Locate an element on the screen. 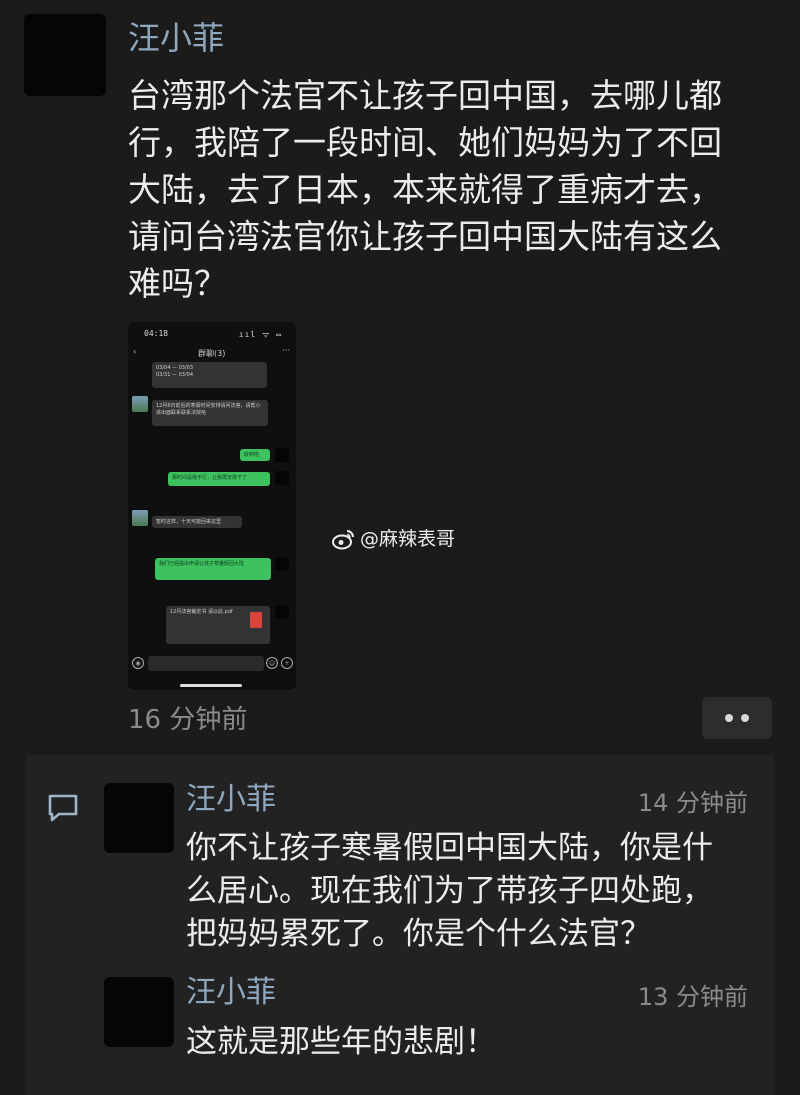 Image resolution: width=800 pixels, height=1095 pixels. back-icon: ‹ is located at coordinates (135, 351).